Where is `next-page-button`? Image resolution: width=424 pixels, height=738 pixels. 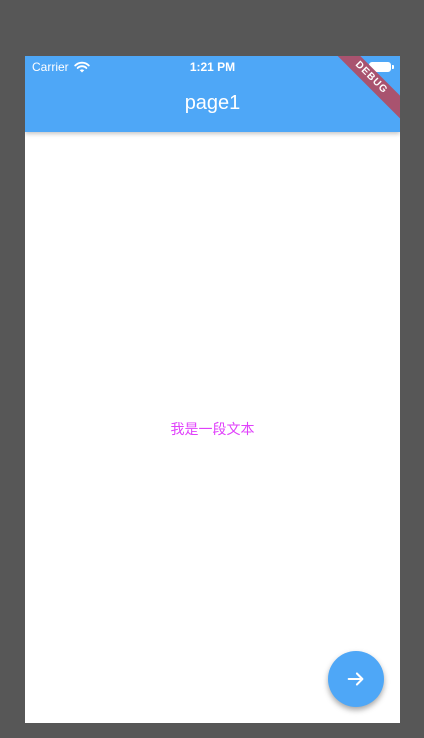
next-page-button is located at coordinates (356, 679).